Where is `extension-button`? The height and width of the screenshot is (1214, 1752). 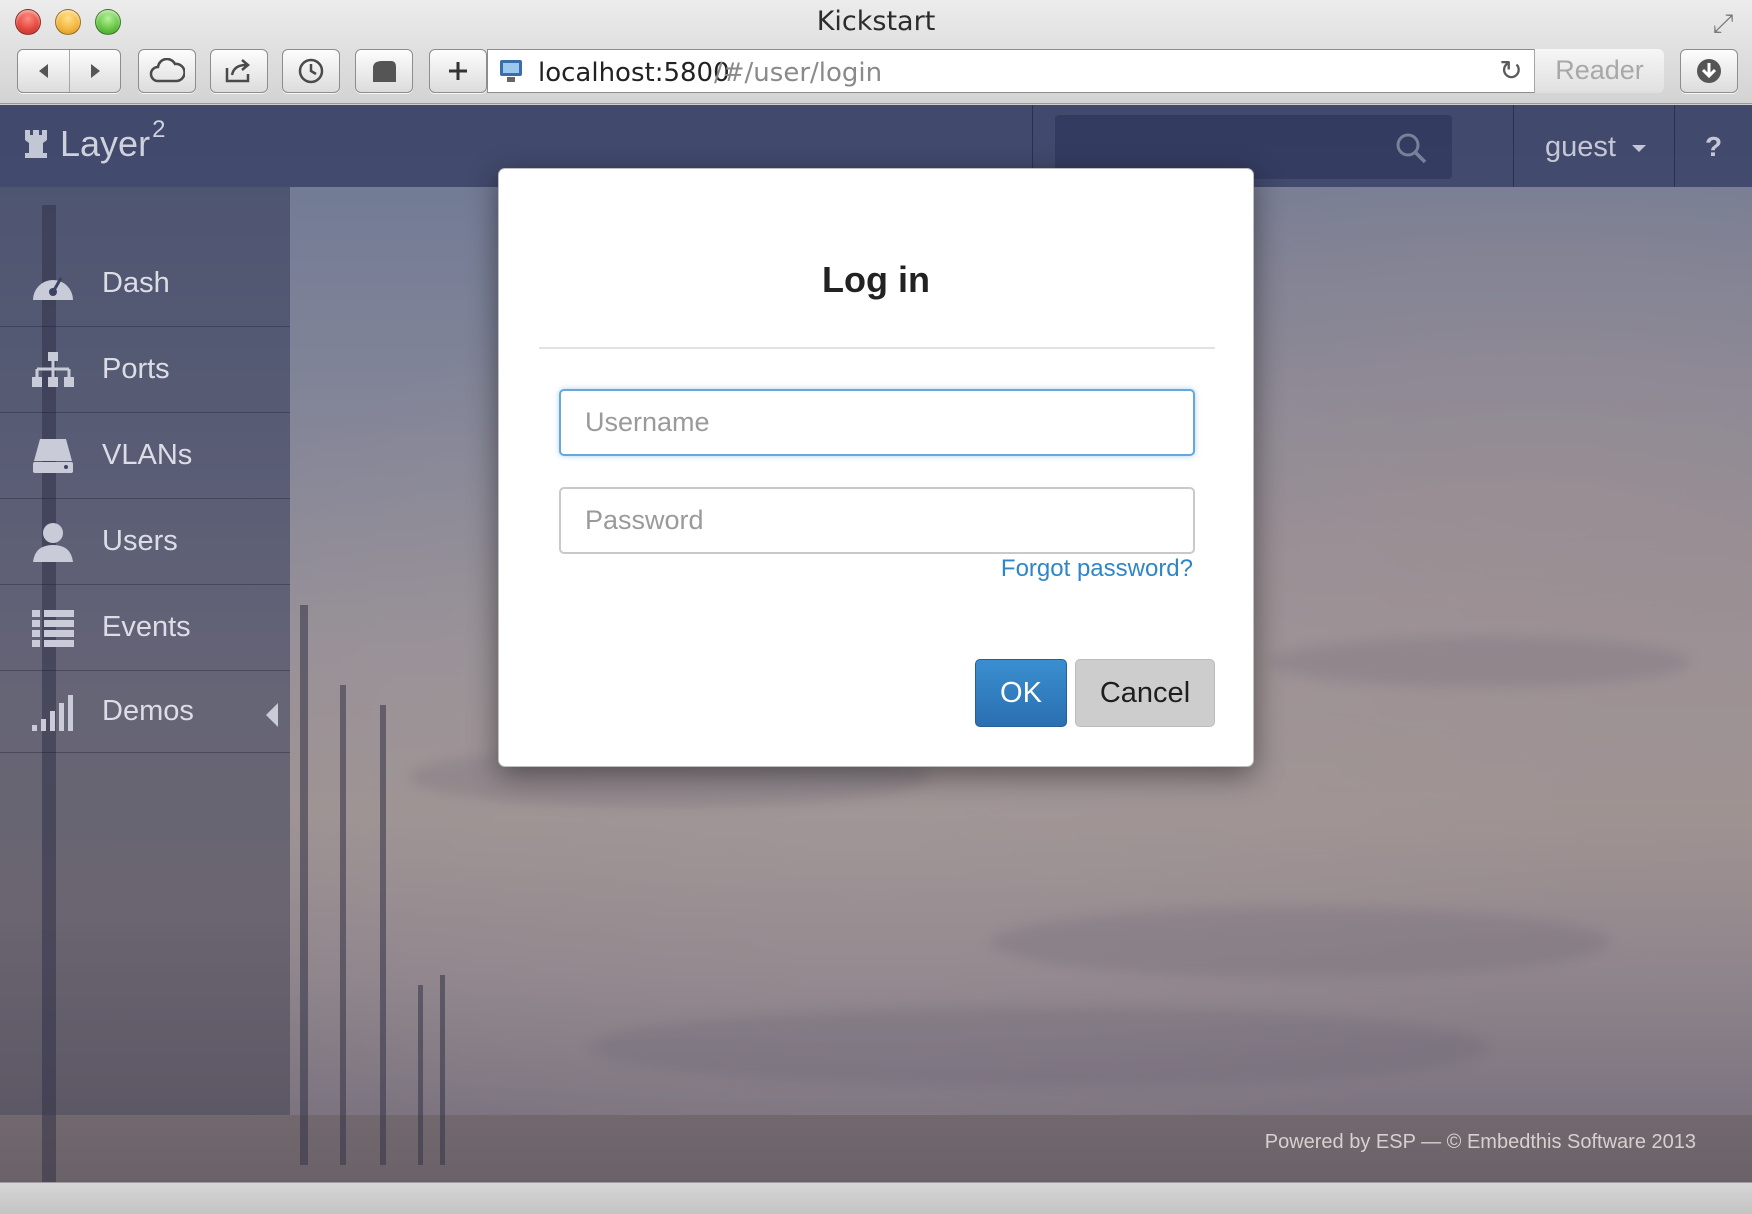
extension-button is located at coordinates (384, 71).